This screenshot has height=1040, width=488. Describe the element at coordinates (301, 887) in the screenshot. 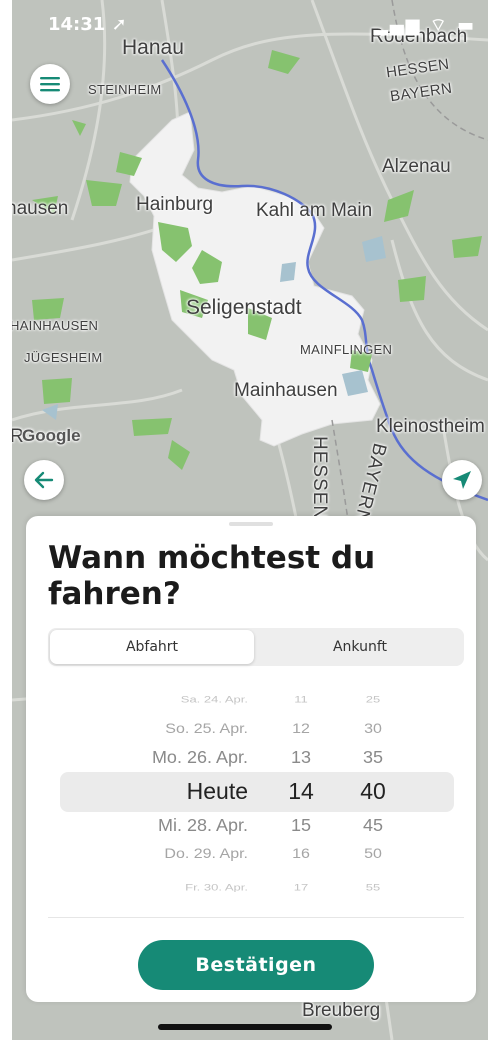

I see `picker-hour: 17` at that location.